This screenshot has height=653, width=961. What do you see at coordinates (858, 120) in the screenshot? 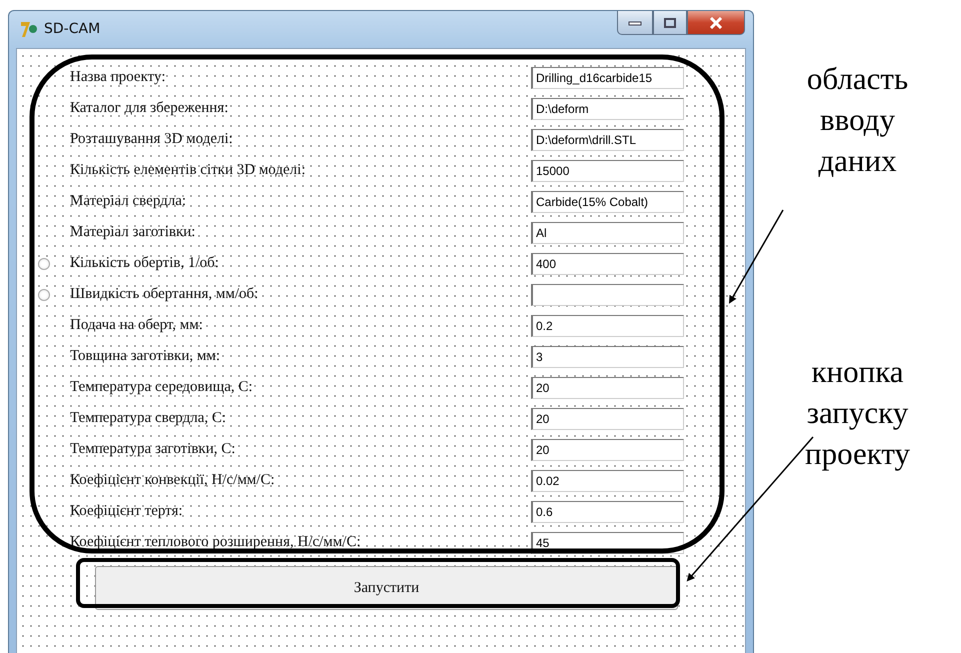
I see `annotation-text: область вводу даних` at bounding box center [858, 120].